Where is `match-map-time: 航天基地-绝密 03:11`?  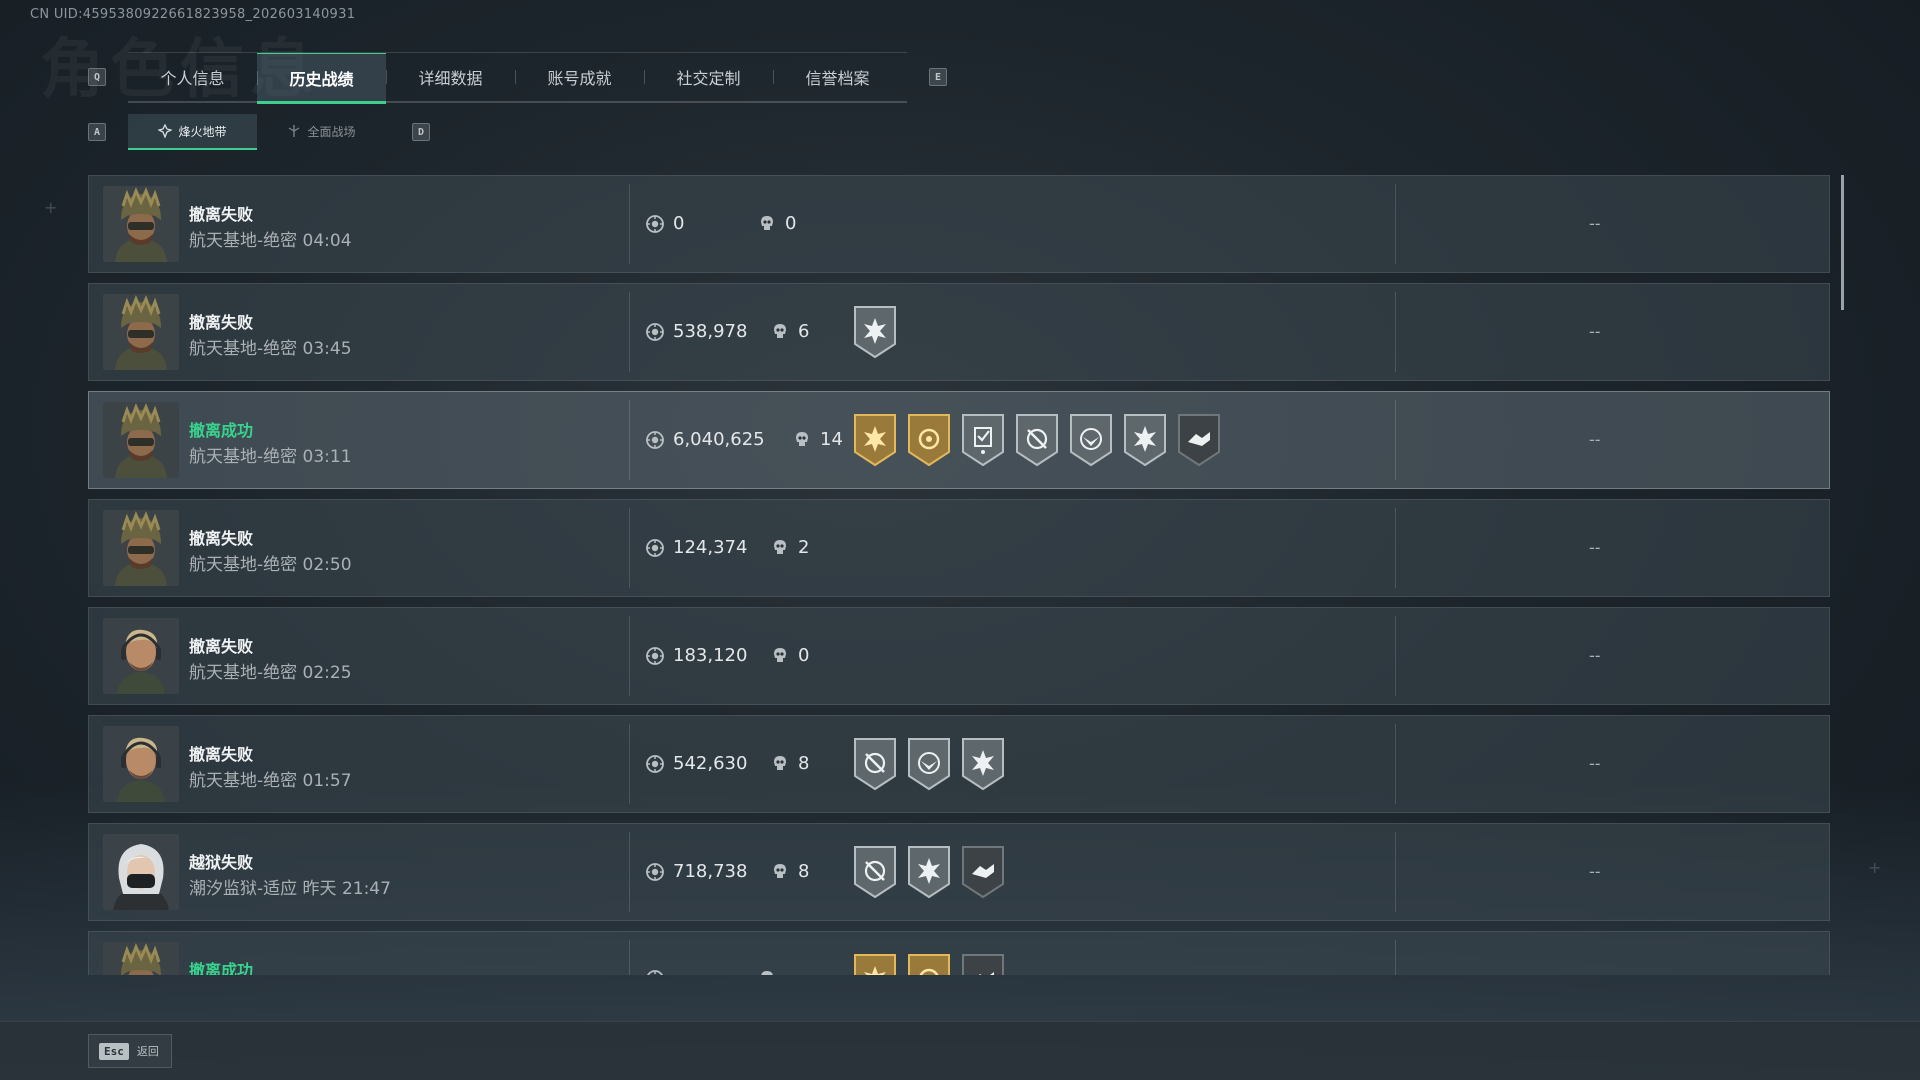 match-map-time: 航天基地-绝密 03:11 is located at coordinates (270, 454).